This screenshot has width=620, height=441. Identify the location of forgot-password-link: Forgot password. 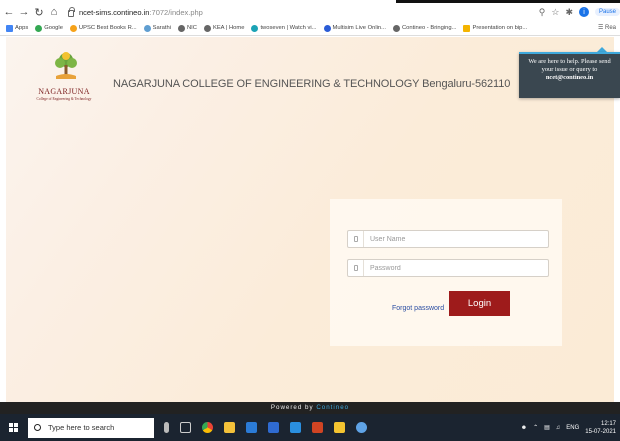
(418, 308).